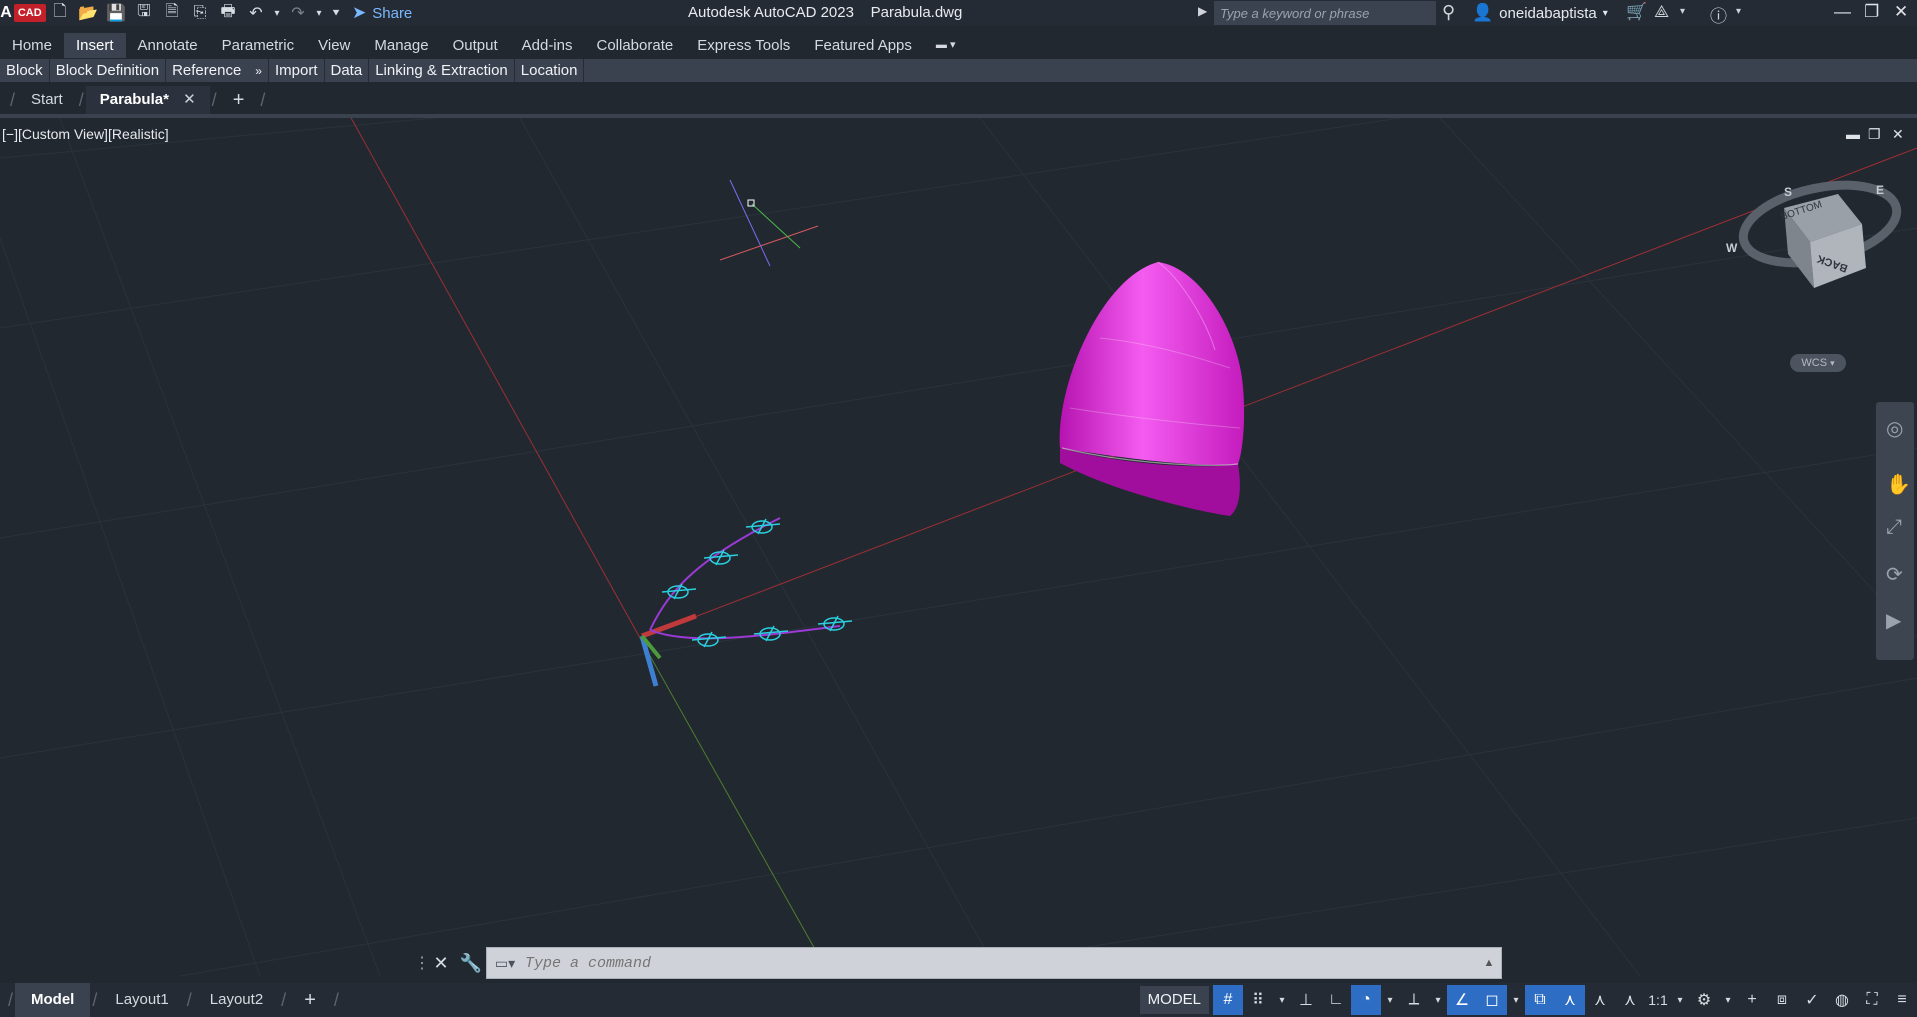 This screenshot has width=1917, height=1017. I want to click on compass-west: W, so click(1732, 248).